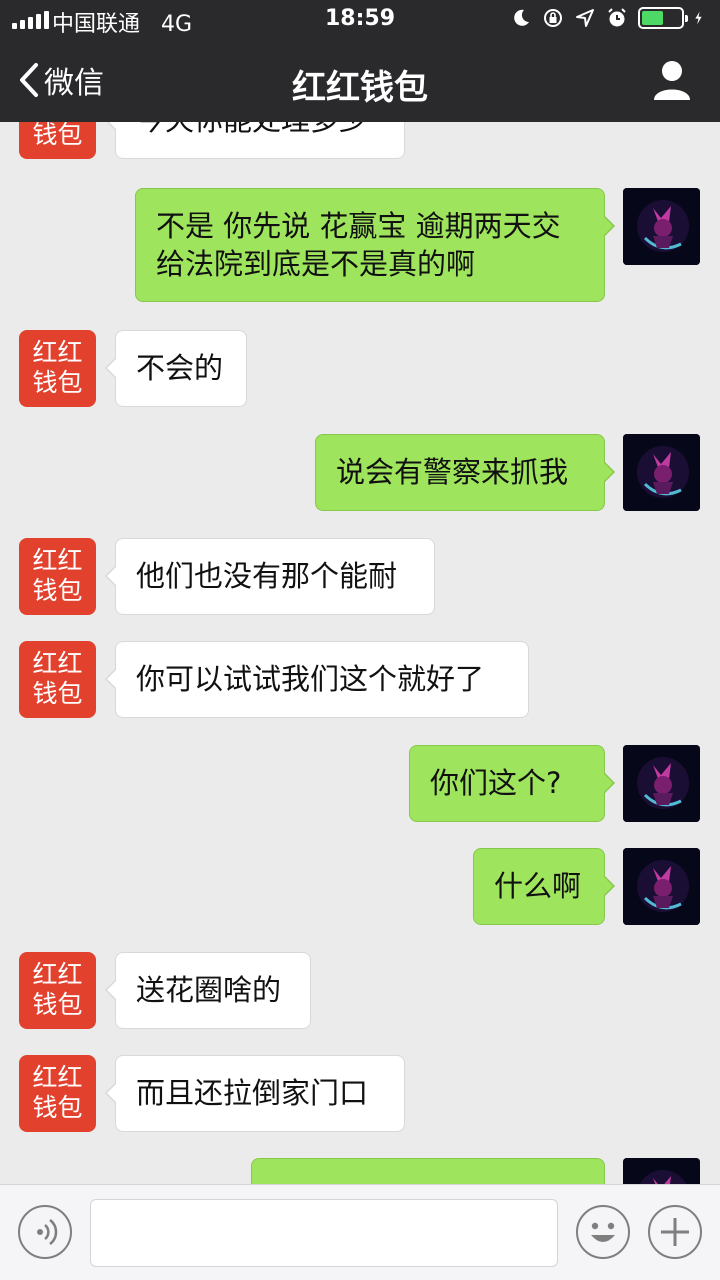 The height and width of the screenshot is (1280, 720). I want to click on top-bar: 中国联通 4G 18:59 微信 红红钱包, so click(360, 61).